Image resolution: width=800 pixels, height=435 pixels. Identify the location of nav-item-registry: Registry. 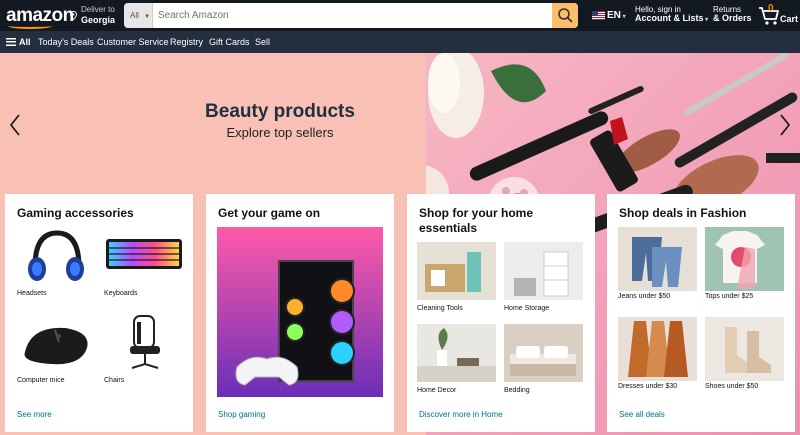
(186, 42).